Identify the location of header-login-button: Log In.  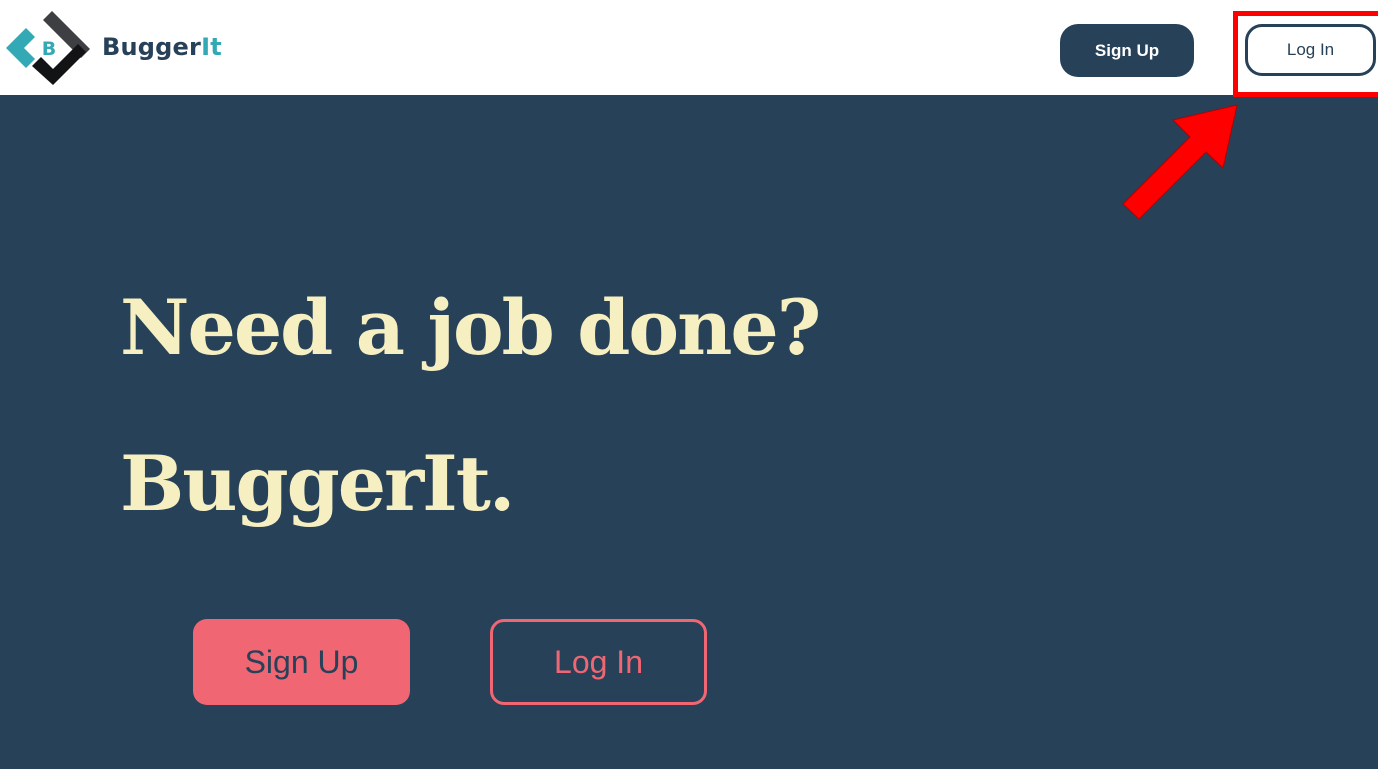
(1310, 50).